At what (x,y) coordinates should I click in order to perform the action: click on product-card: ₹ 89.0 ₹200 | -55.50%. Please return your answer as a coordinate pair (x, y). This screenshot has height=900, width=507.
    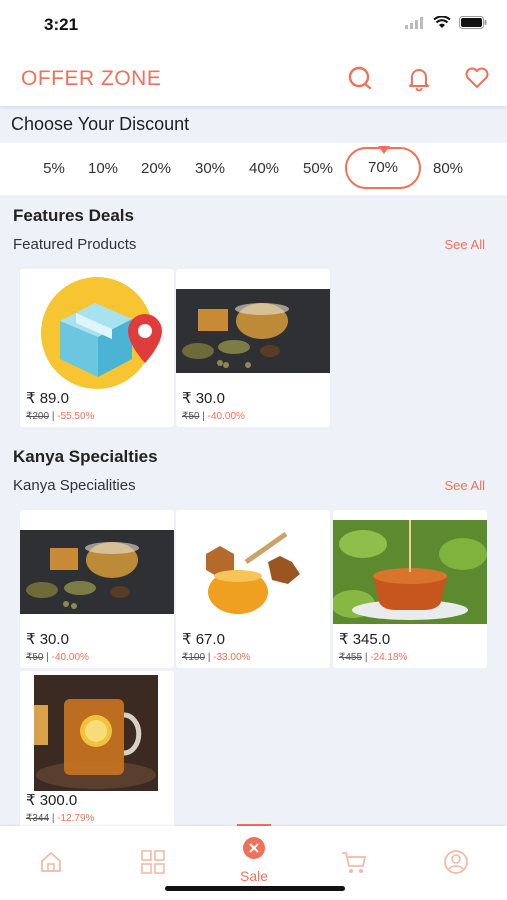
    Looking at the image, I should click on (97, 348).